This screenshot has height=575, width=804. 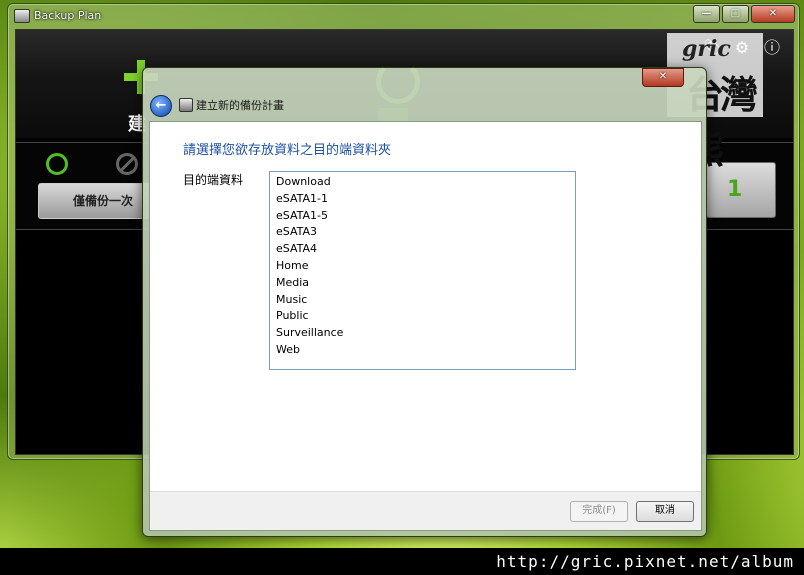 What do you see at coordinates (422, 232) in the screenshot?
I see `list-item: eSATA3` at bounding box center [422, 232].